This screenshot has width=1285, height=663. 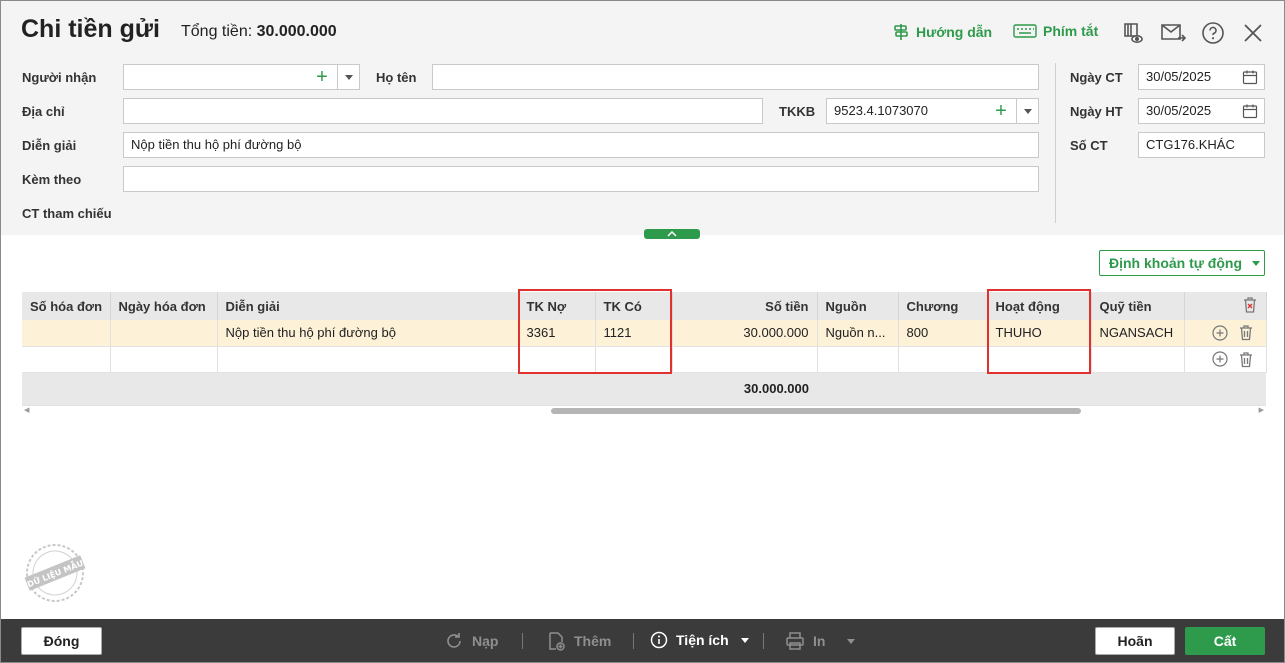 I want to click on recipient-dropdown-icon, so click(x=348, y=77).